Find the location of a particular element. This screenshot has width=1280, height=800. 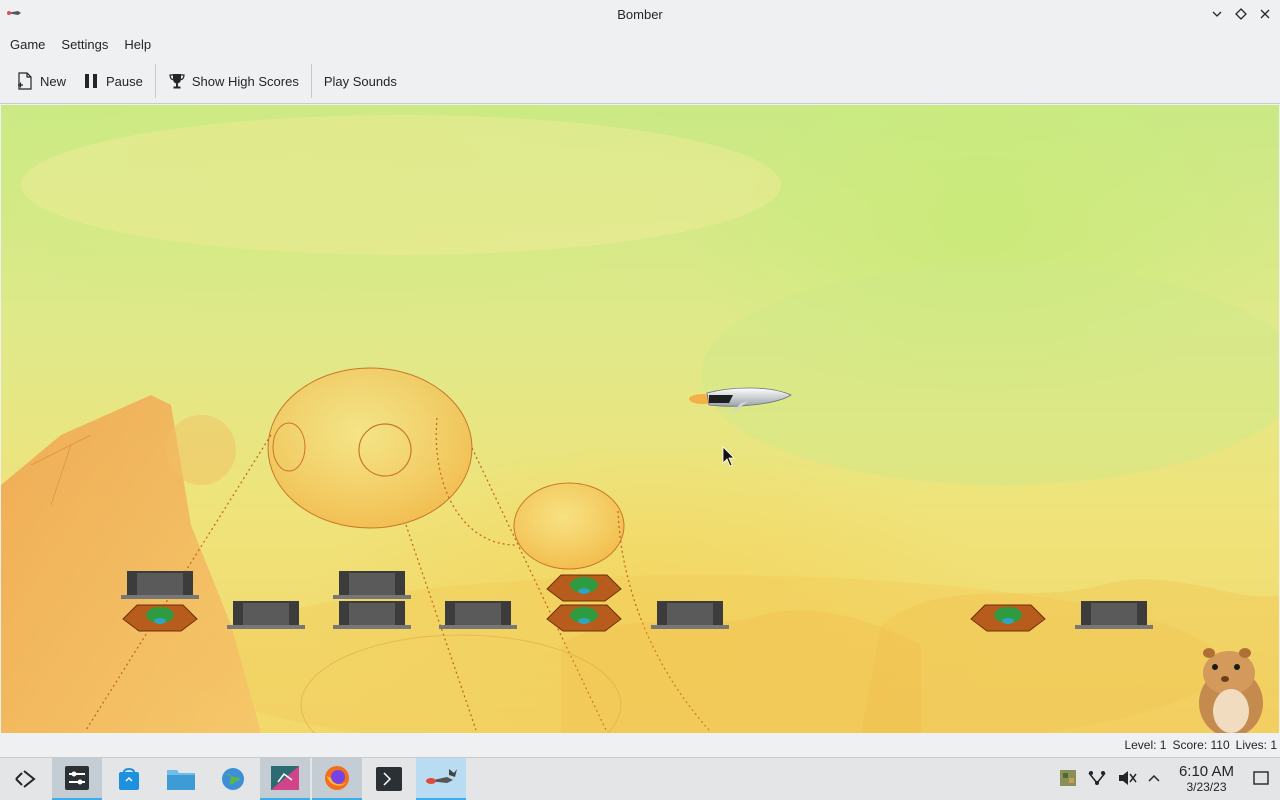

level-indicator: Level: 1 is located at coordinates (1145, 745).